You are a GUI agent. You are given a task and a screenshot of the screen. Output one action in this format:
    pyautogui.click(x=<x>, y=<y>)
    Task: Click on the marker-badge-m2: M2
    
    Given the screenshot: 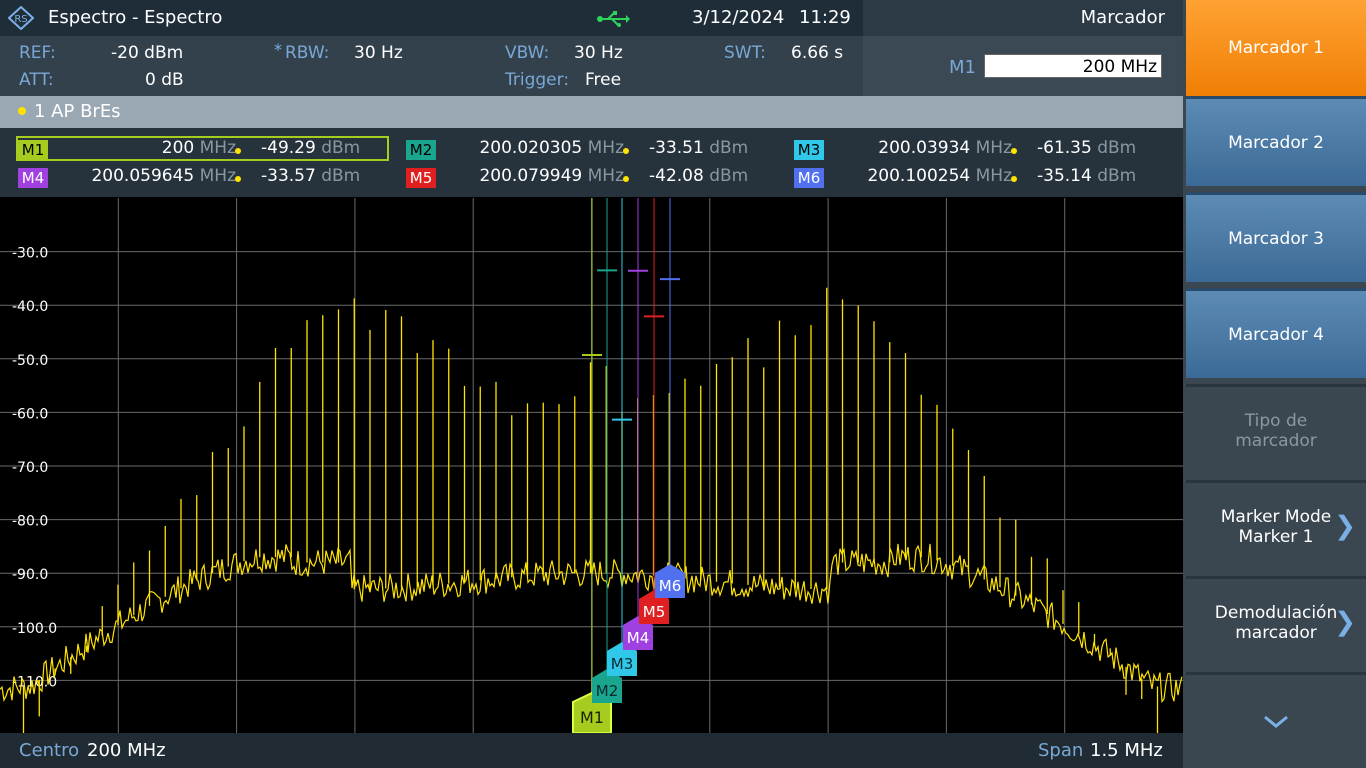 What is the action you would take?
    pyautogui.click(x=421, y=150)
    